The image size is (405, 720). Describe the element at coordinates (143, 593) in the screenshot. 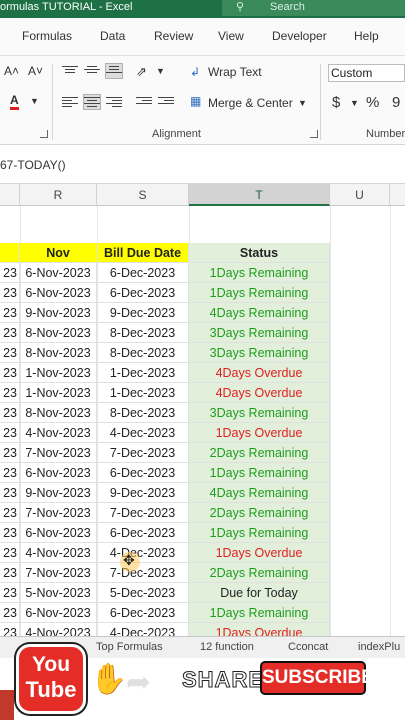

I see `due-date-cell: 5-Dec-2023` at that location.